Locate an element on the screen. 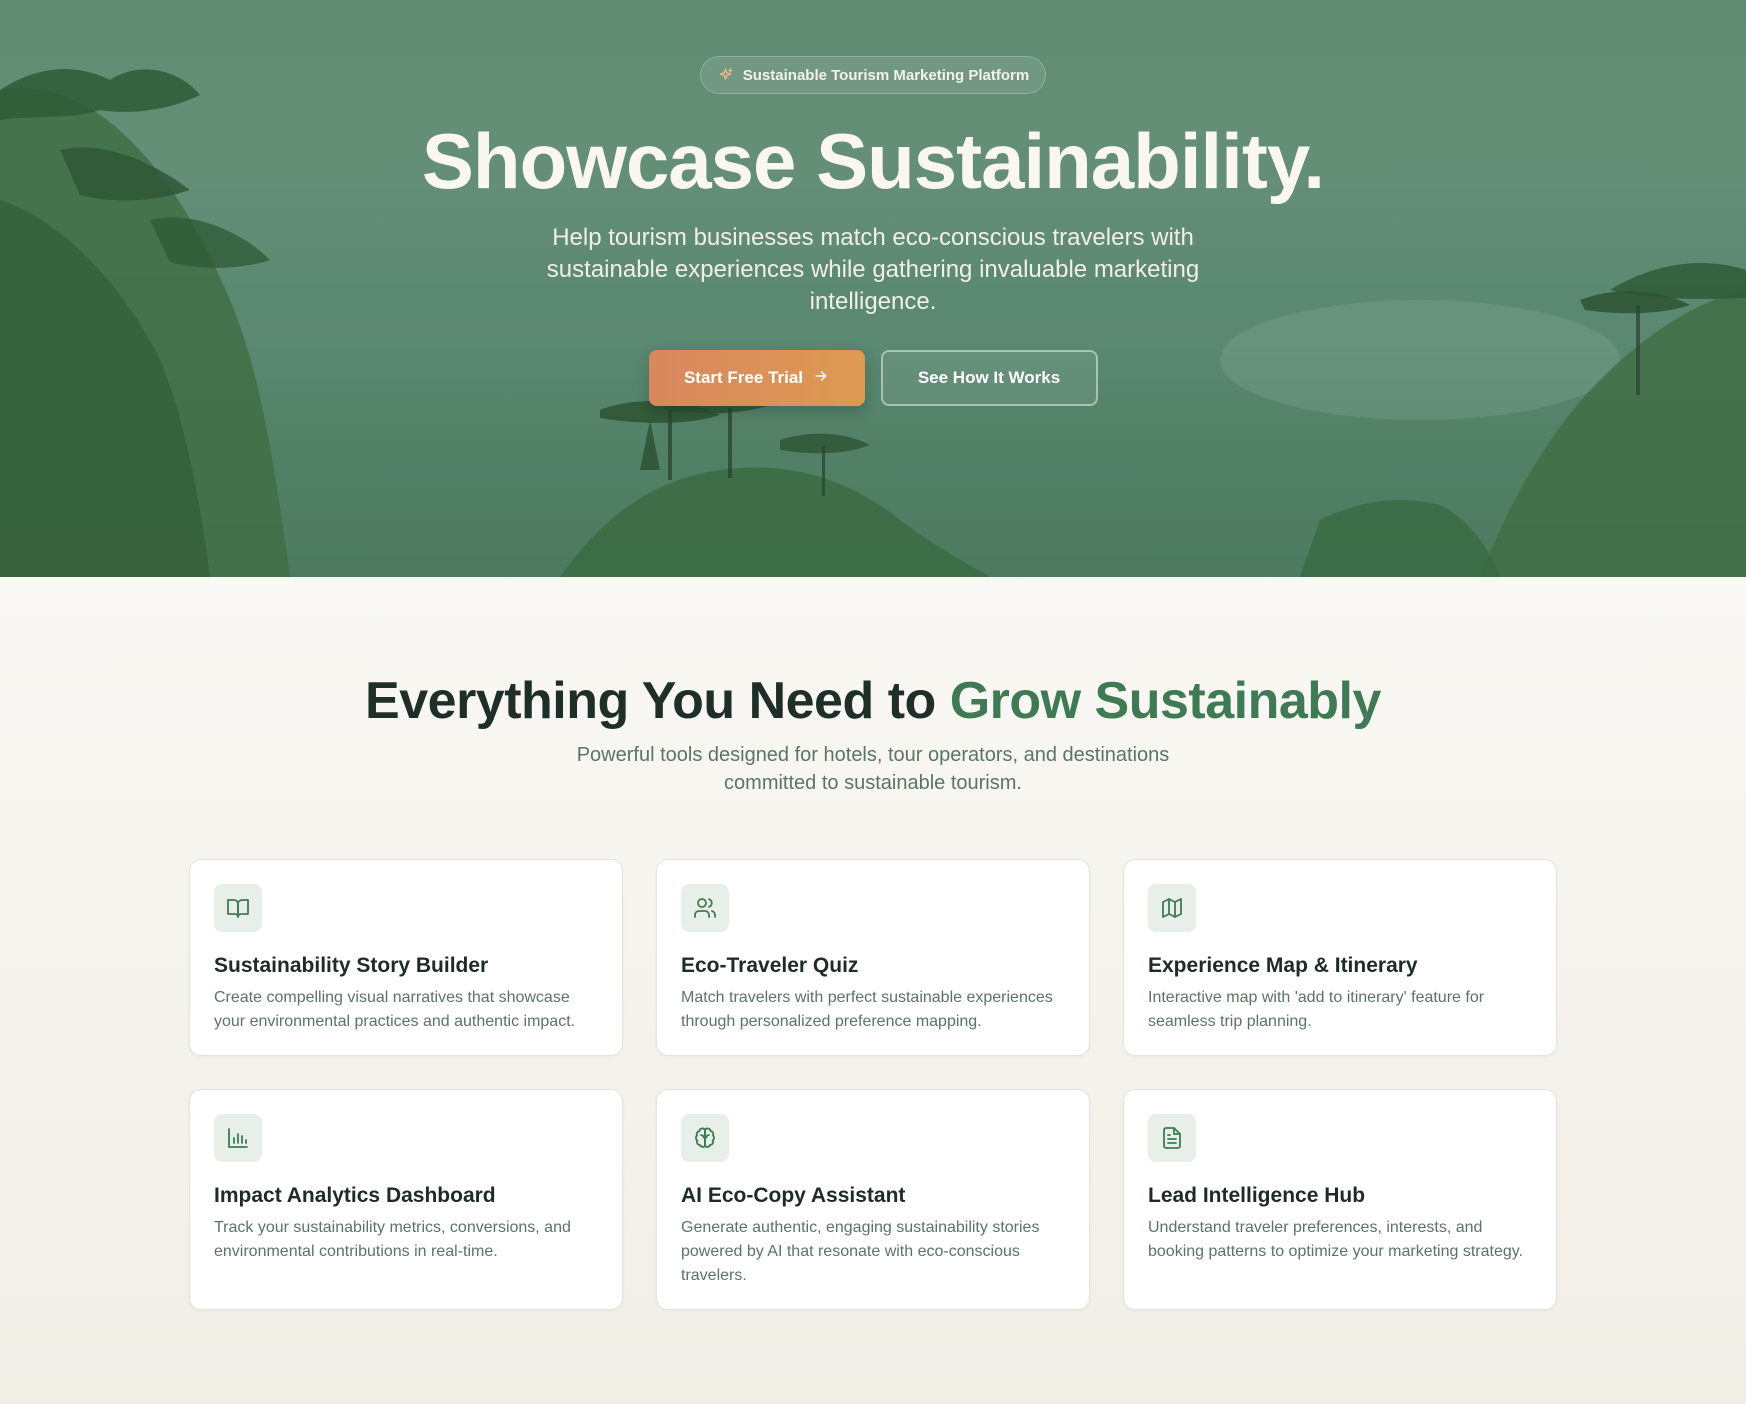 Image resolution: width=1746 pixels, height=1404 pixels. feature-card-title: Experience Map & Itinerary is located at coordinates (1283, 965).